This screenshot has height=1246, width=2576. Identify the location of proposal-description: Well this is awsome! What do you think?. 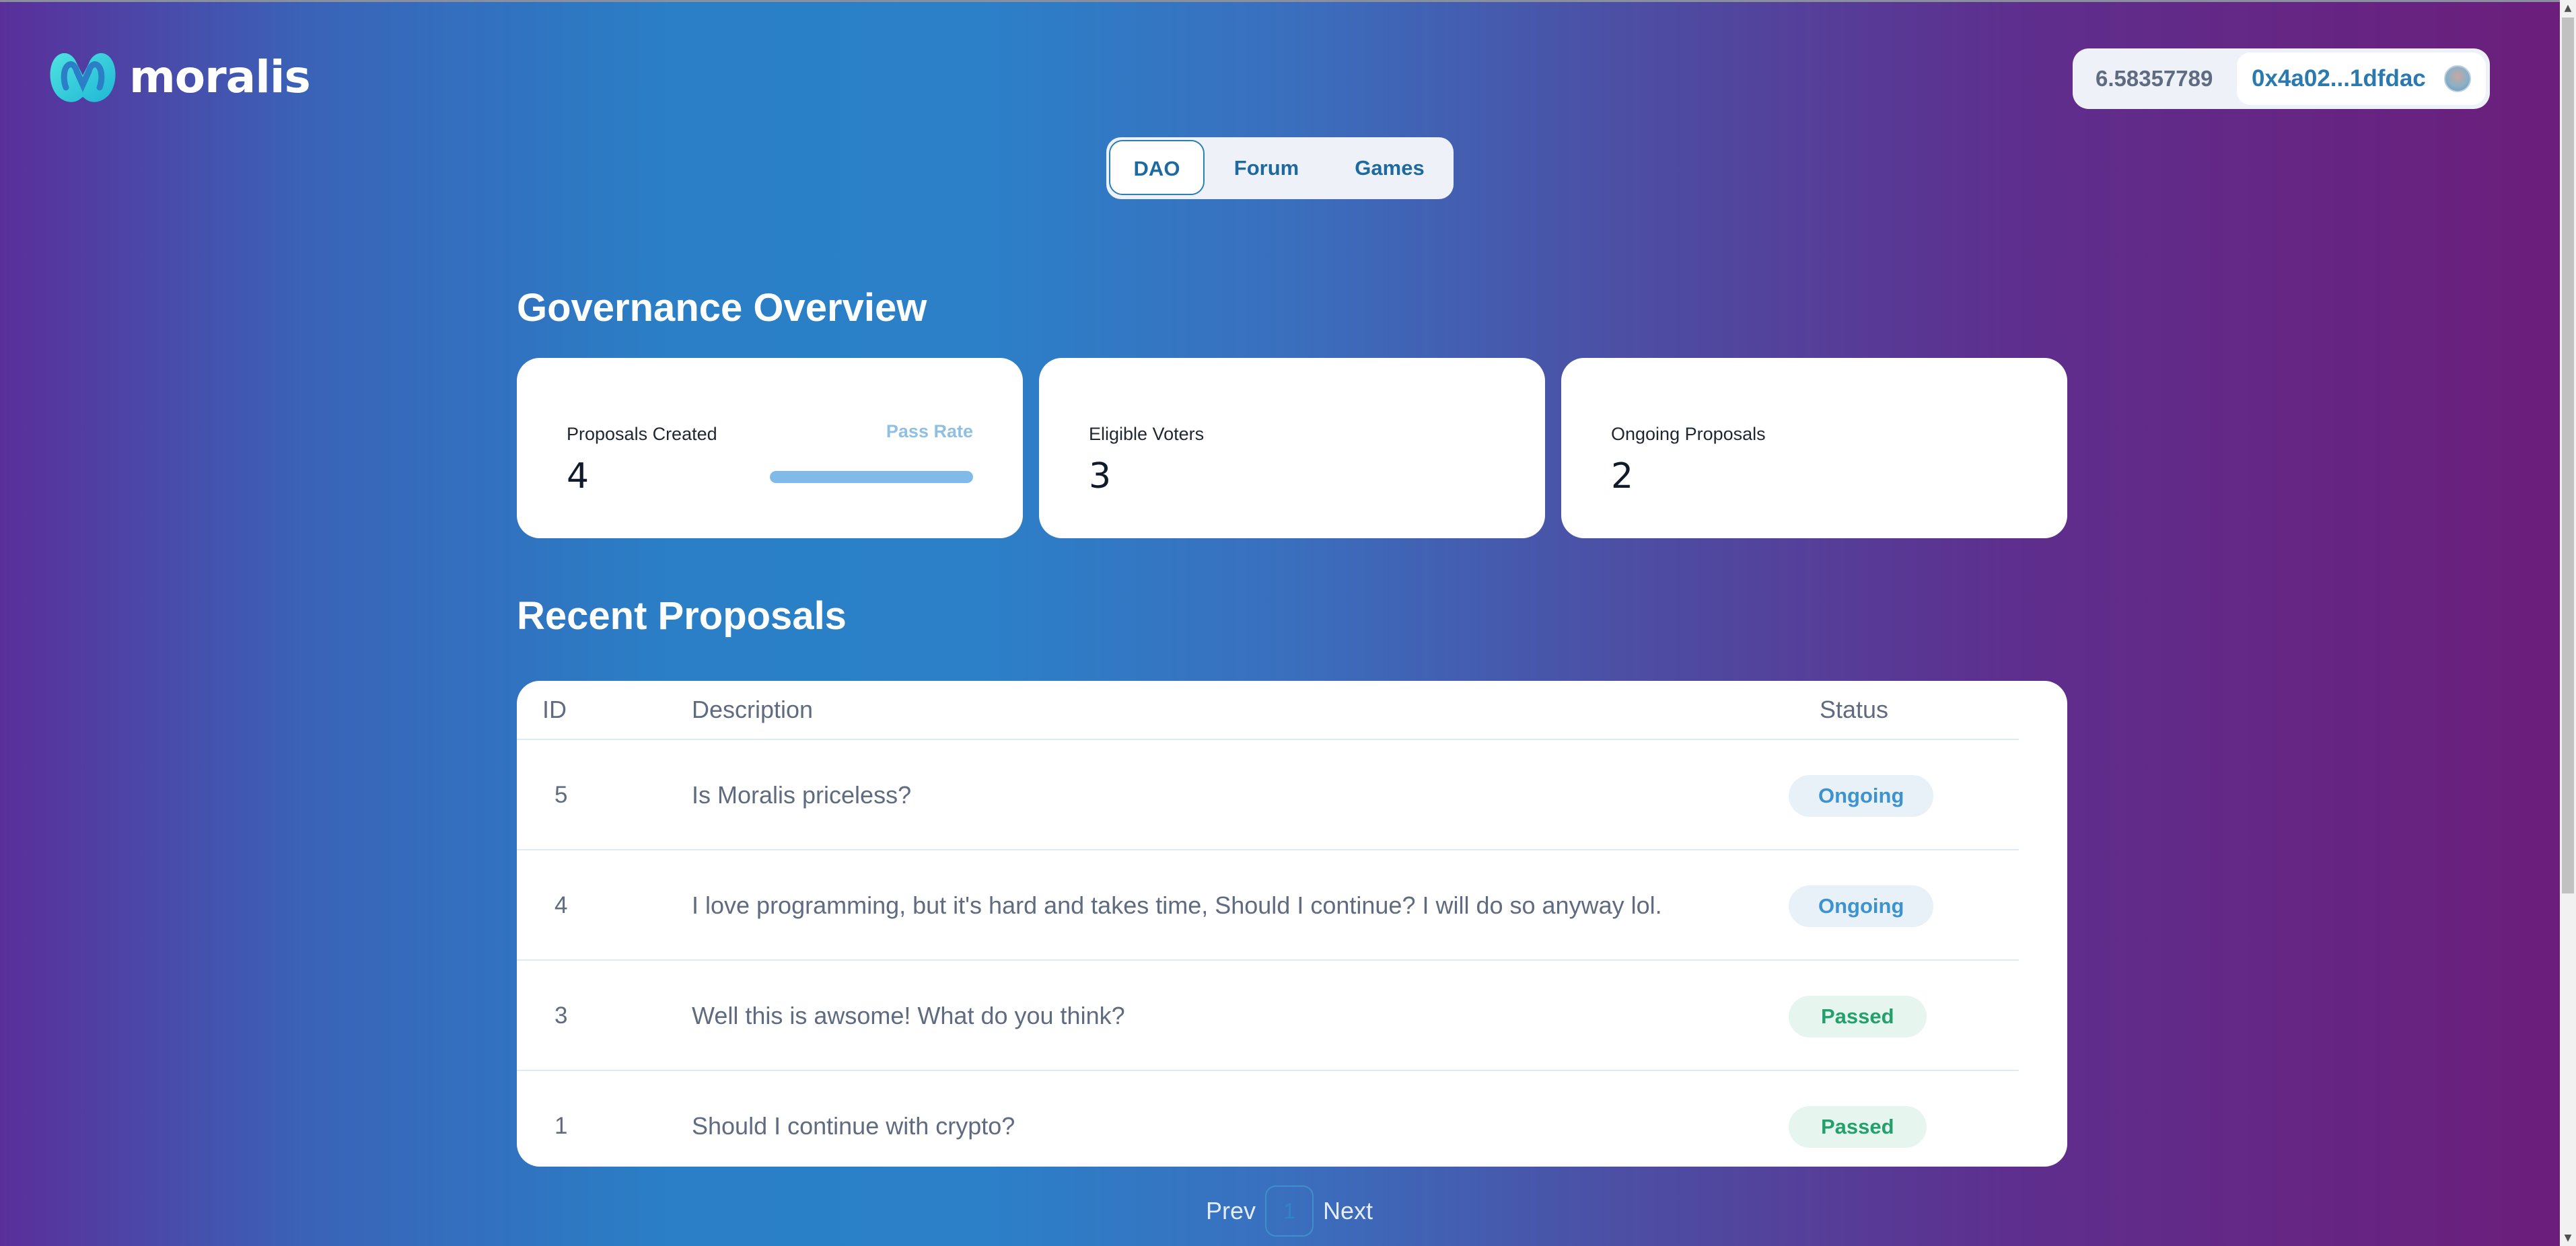
(908, 1015).